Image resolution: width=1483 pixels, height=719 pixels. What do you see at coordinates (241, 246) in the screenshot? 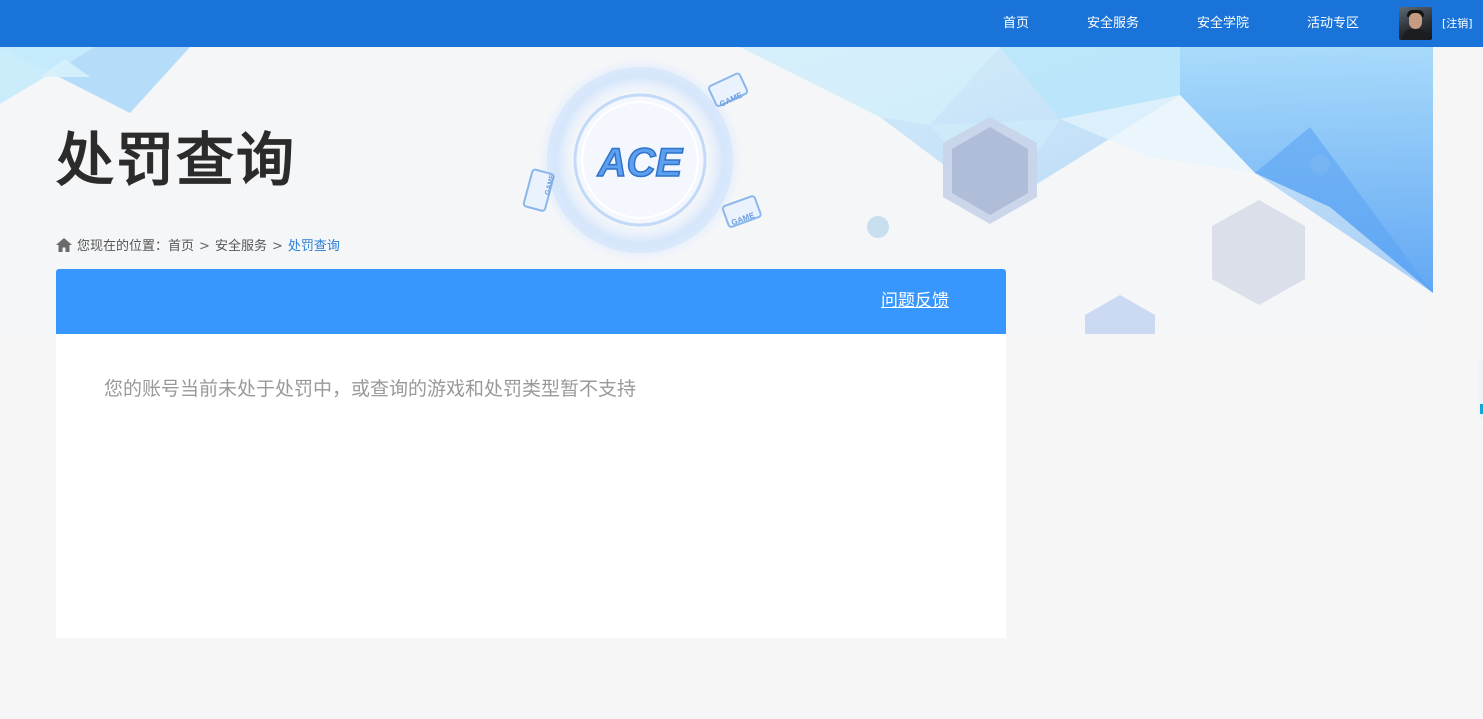
I see `breadcrumb-security-service: 安全服务` at bounding box center [241, 246].